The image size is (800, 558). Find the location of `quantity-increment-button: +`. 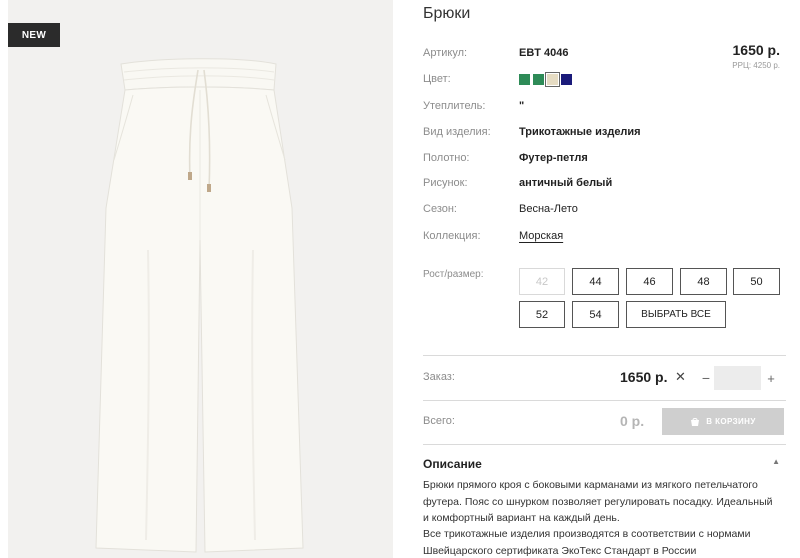

quantity-increment-button: + is located at coordinates (771, 378).